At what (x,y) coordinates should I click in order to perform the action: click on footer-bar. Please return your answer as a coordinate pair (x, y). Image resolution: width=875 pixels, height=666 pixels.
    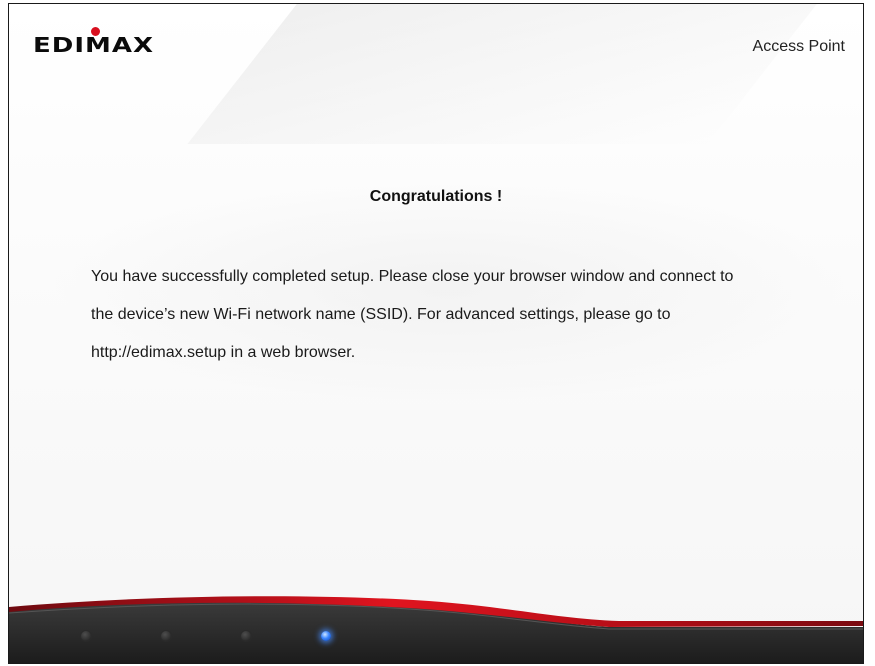
    Looking at the image, I should click on (436, 628).